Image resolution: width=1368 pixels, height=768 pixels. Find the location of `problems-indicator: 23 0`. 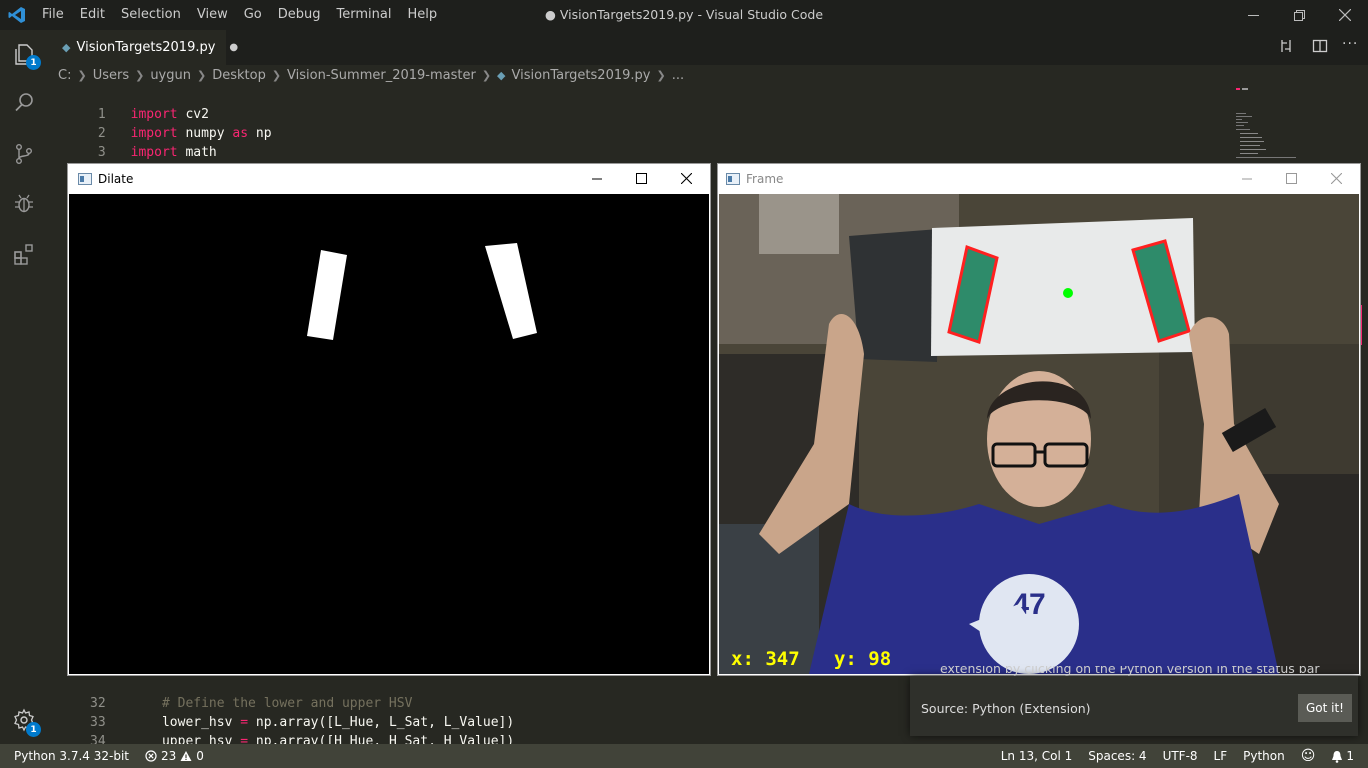

problems-indicator: 23 0 is located at coordinates (174, 756).